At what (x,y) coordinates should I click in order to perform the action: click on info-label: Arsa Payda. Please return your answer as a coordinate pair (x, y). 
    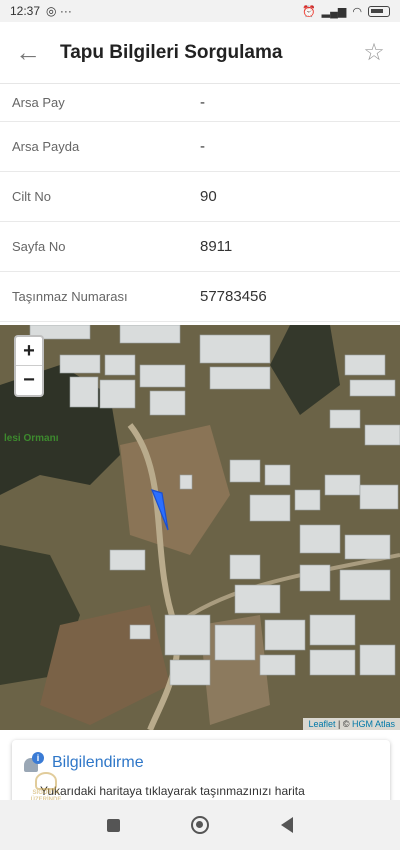
    Looking at the image, I should click on (46, 146).